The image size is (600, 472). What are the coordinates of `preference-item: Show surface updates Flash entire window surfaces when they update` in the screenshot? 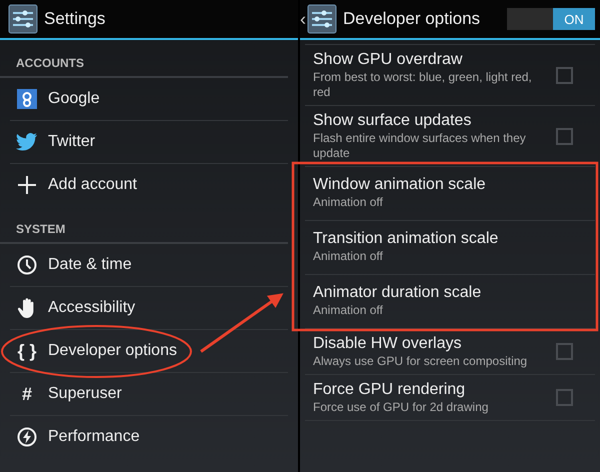 It's located at (450, 135).